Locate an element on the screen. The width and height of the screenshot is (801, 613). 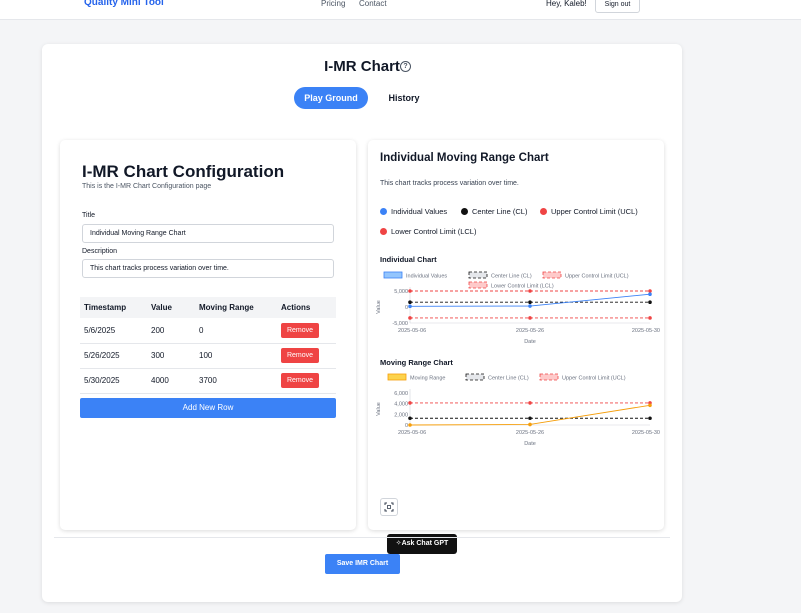
title-input: Individual Moving Range Chart is located at coordinates (208, 233).